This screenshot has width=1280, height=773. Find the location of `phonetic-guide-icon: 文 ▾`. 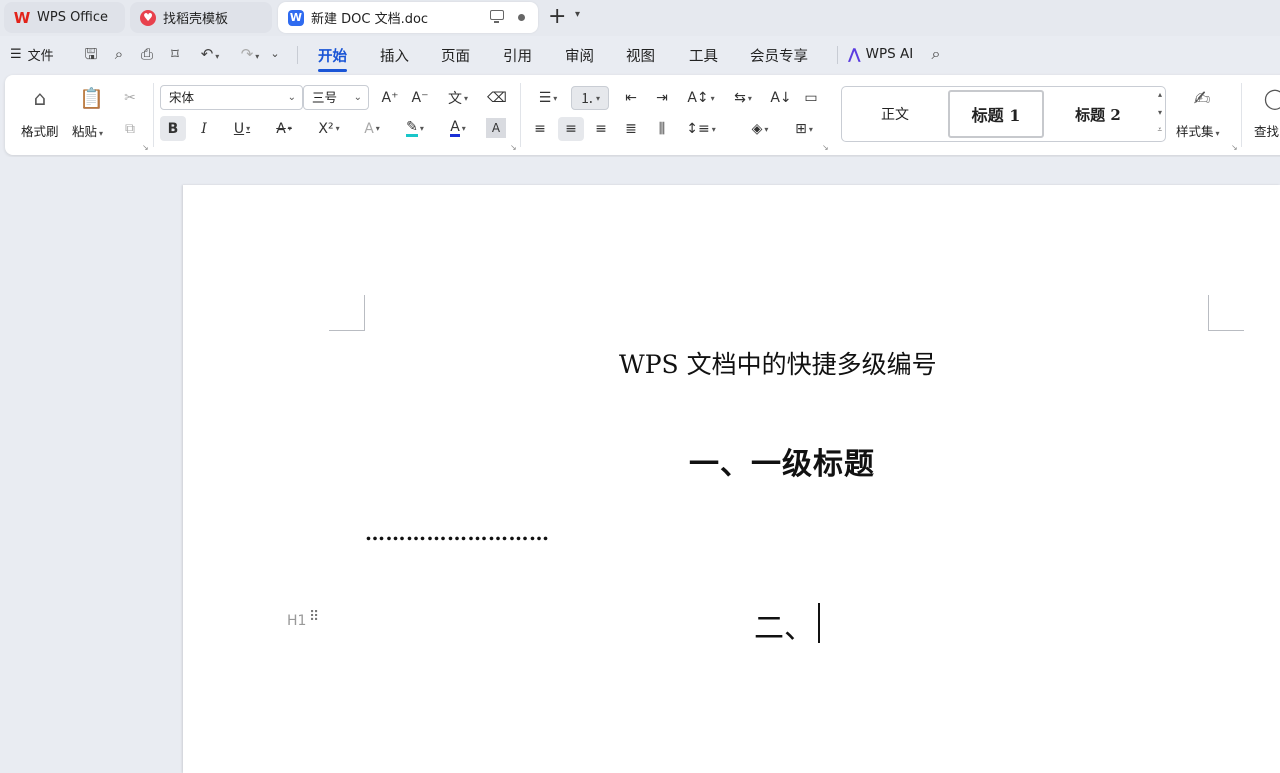

phonetic-guide-icon: 文 ▾ is located at coordinates (458, 98).